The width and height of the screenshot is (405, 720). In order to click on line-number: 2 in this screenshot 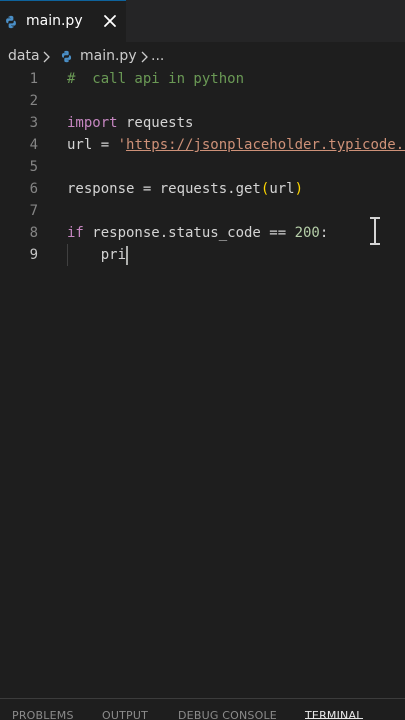, I will do `click(33, 101)`.